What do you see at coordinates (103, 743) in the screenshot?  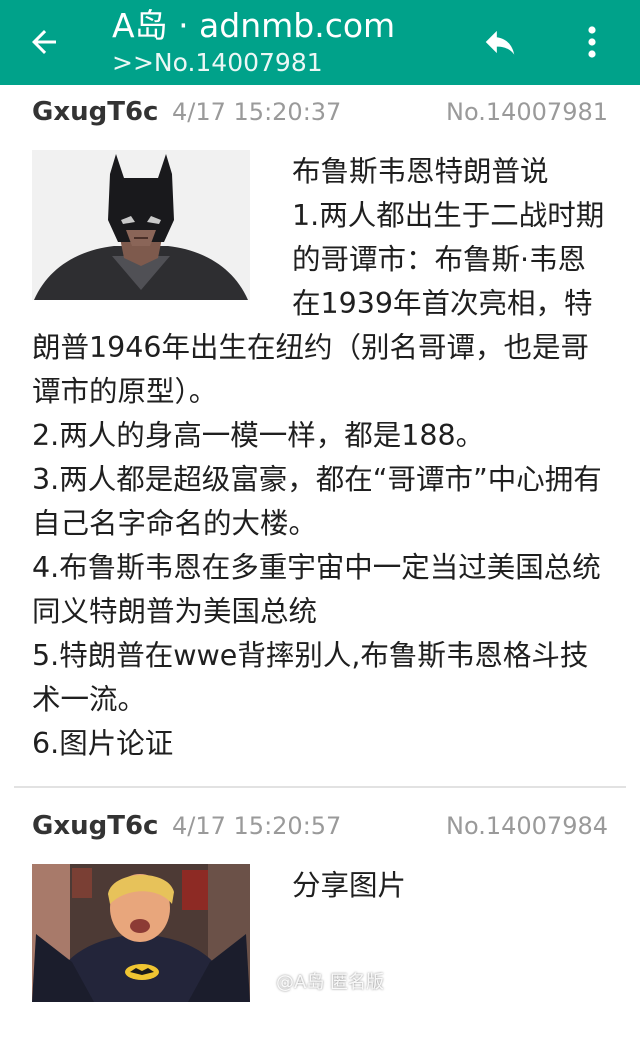 I see `post-line: 6.图片论证` at bounding box center [103, 743].